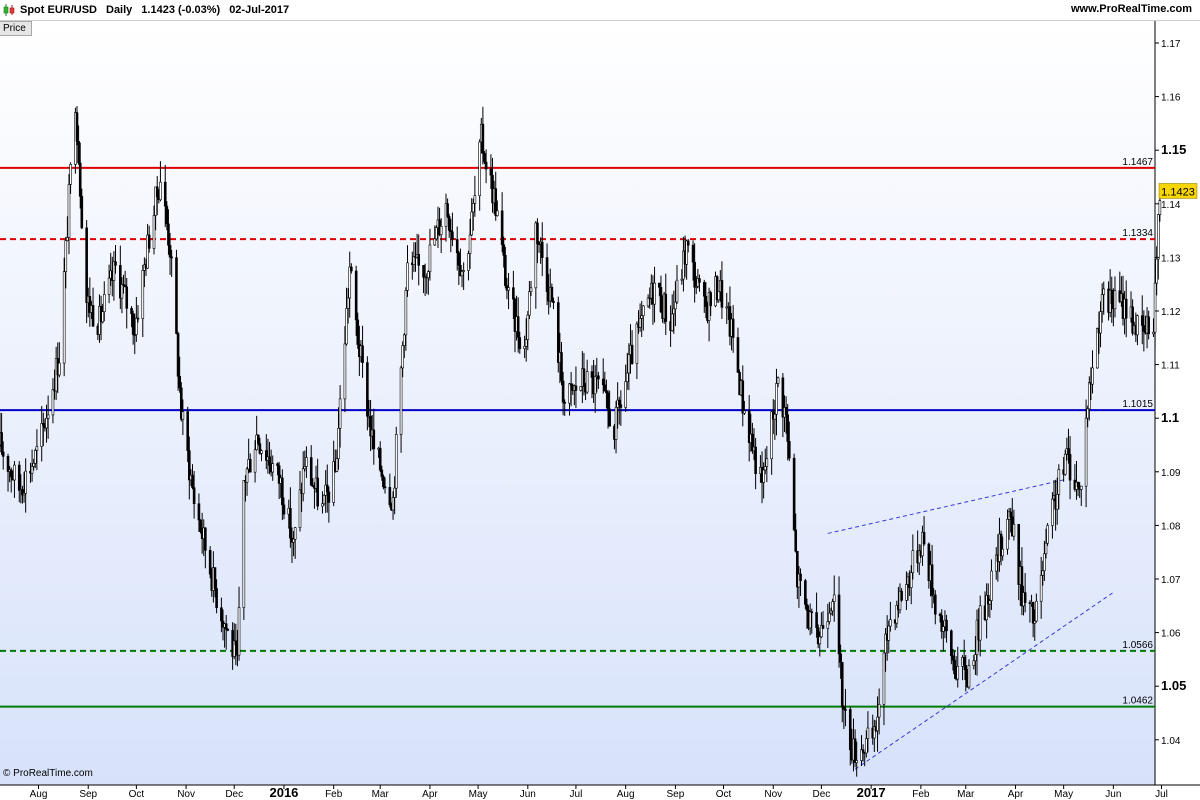 The width and height of the screenshot is (1200, 800). Describe the element at coordinates (186, 794) in the screenshot. I see `x-tick-label: Nov` at that location.